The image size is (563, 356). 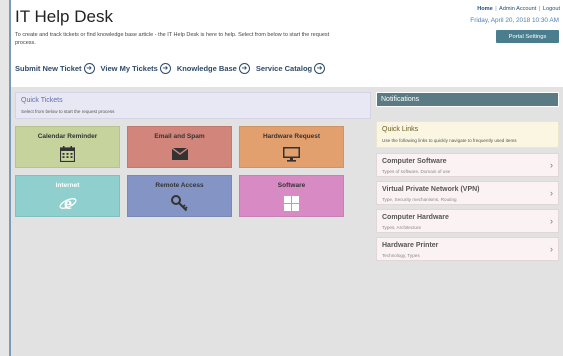 I want to click on action-label: Knowledge Base, so click(x=206, y=68).